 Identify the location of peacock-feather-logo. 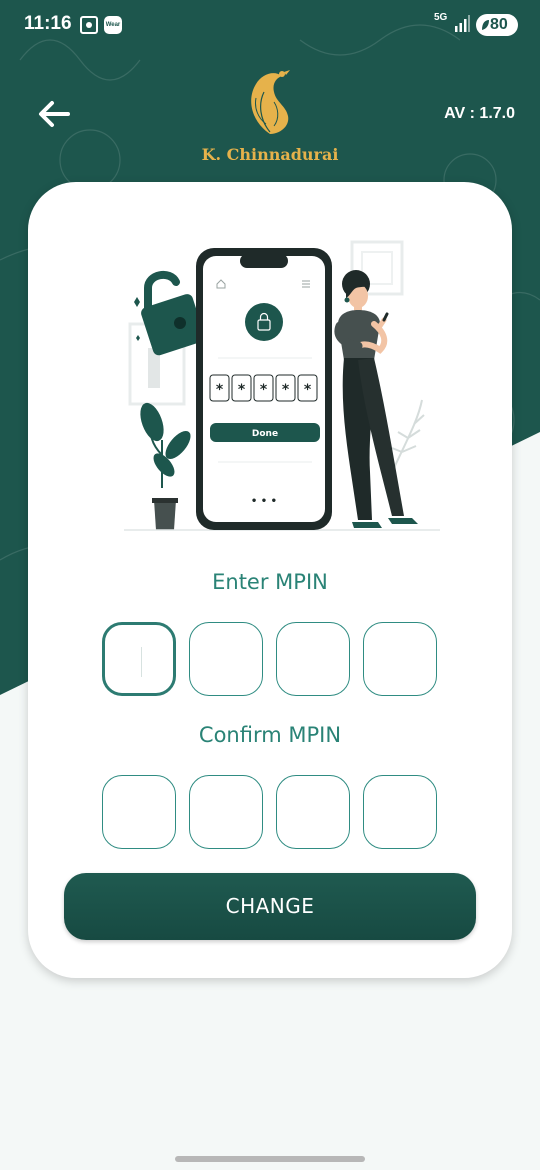
(270, 102).